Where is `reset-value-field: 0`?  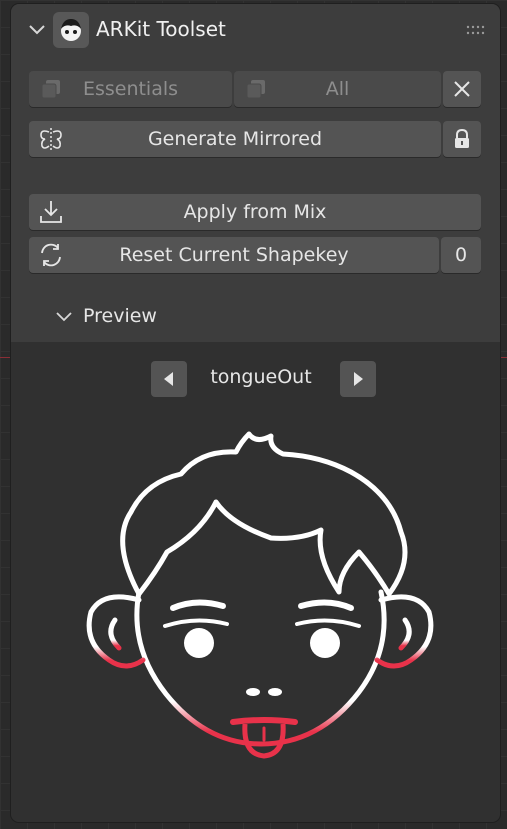 reset-value-field: 0 is located at coordinates (461, 255).